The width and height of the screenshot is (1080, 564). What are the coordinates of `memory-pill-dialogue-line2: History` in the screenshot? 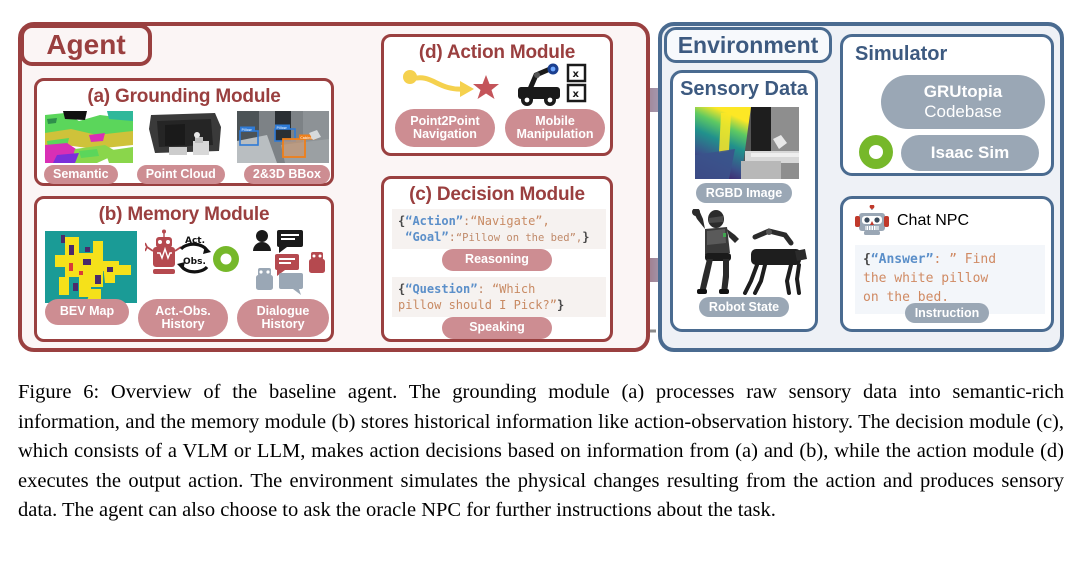 It's located at (283, 324).